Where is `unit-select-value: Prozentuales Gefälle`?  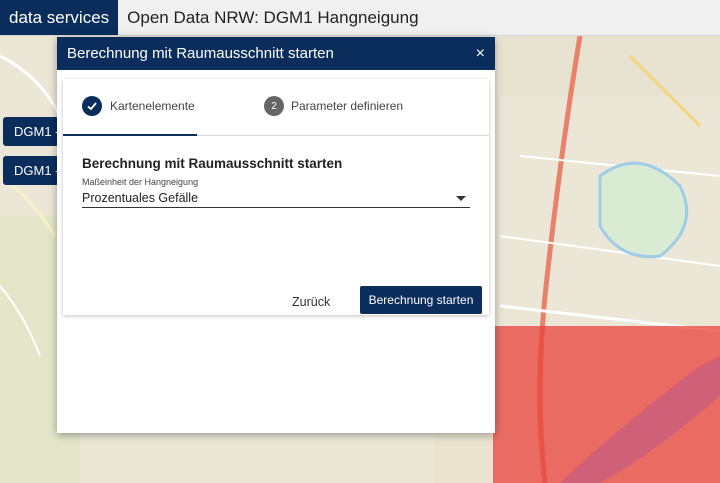
unit-select-value: Prozentuales Gefälle is located at coordinates (140, 198).